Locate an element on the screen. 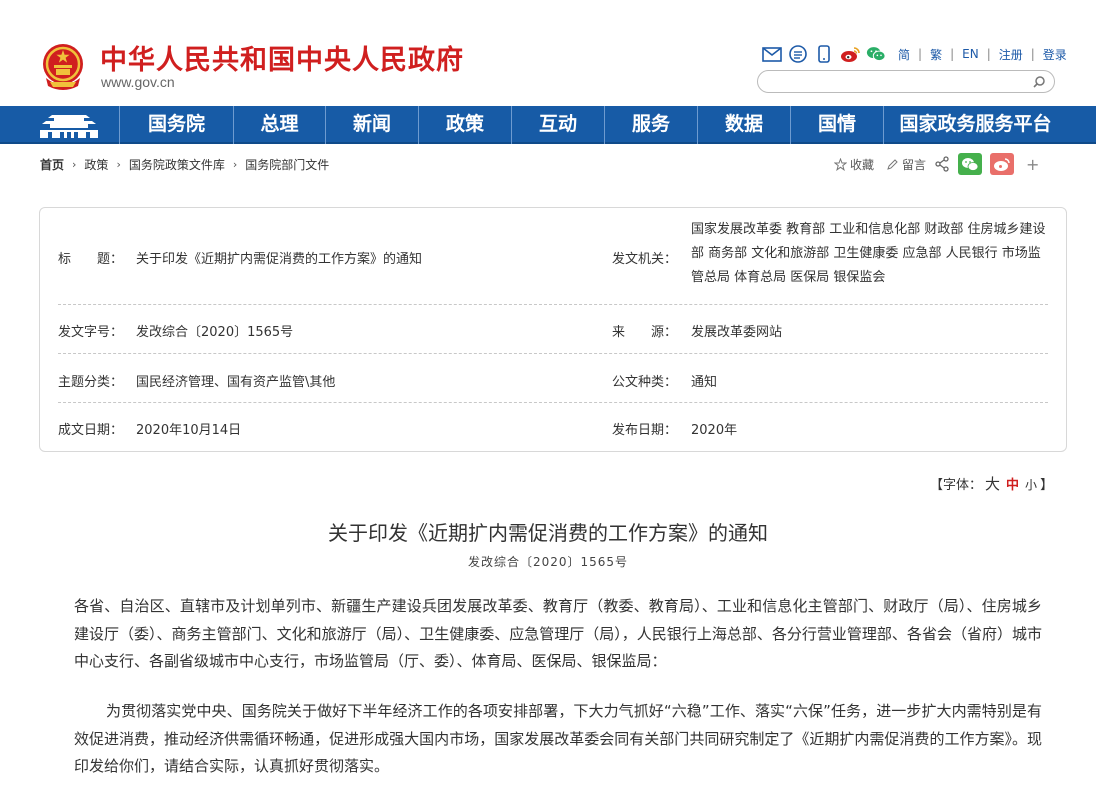 The width and height of the screenshot is (1096, 794). site-title: 中华人民共和国中央人民政府 is located at coordinates (282, 57).